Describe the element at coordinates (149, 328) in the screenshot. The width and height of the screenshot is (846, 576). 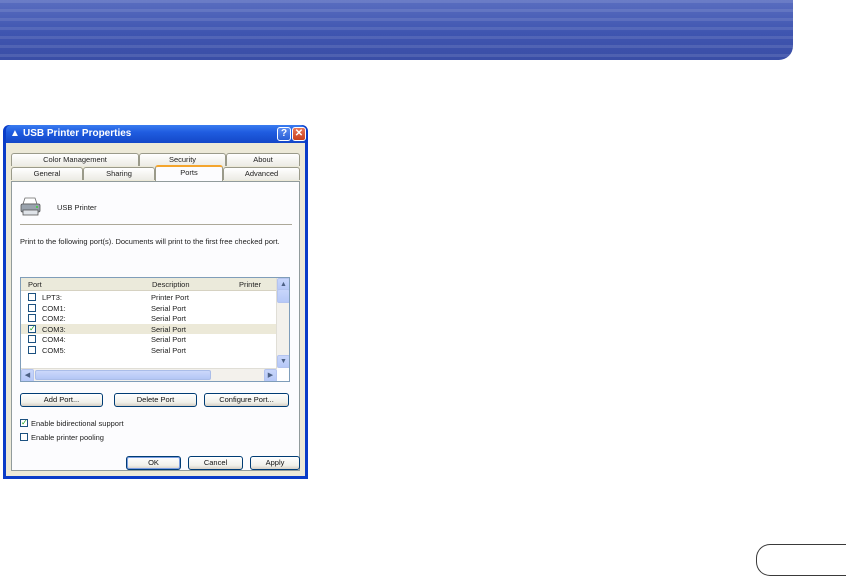
I see `port-row-selected: ✓ COM3: Serial Port` at that location.